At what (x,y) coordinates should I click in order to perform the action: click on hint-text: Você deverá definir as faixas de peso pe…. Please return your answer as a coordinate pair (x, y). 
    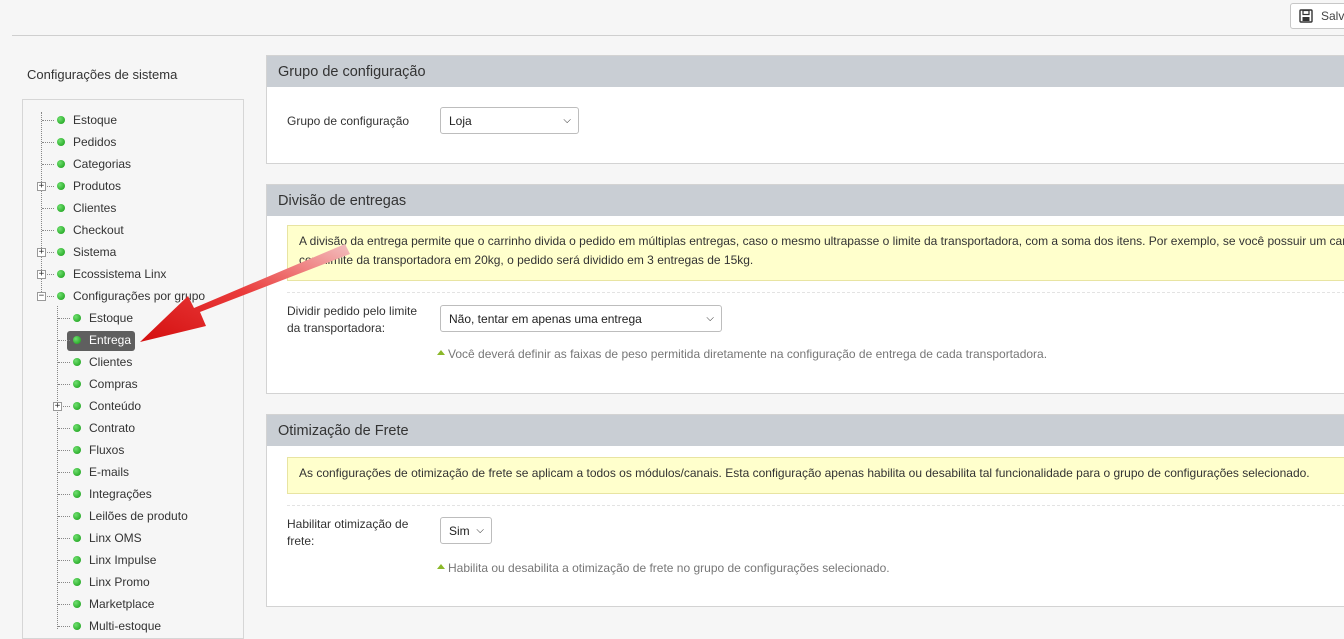
    Looking at the image, I should click on (748, 354).